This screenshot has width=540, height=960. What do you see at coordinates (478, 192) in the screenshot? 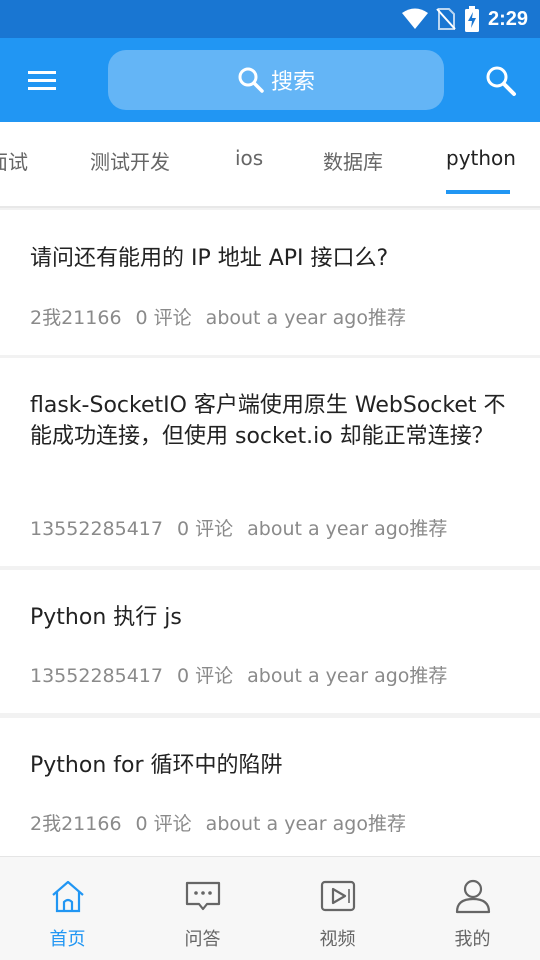
I see `tab-indicator` at bounding box center [478, 192].